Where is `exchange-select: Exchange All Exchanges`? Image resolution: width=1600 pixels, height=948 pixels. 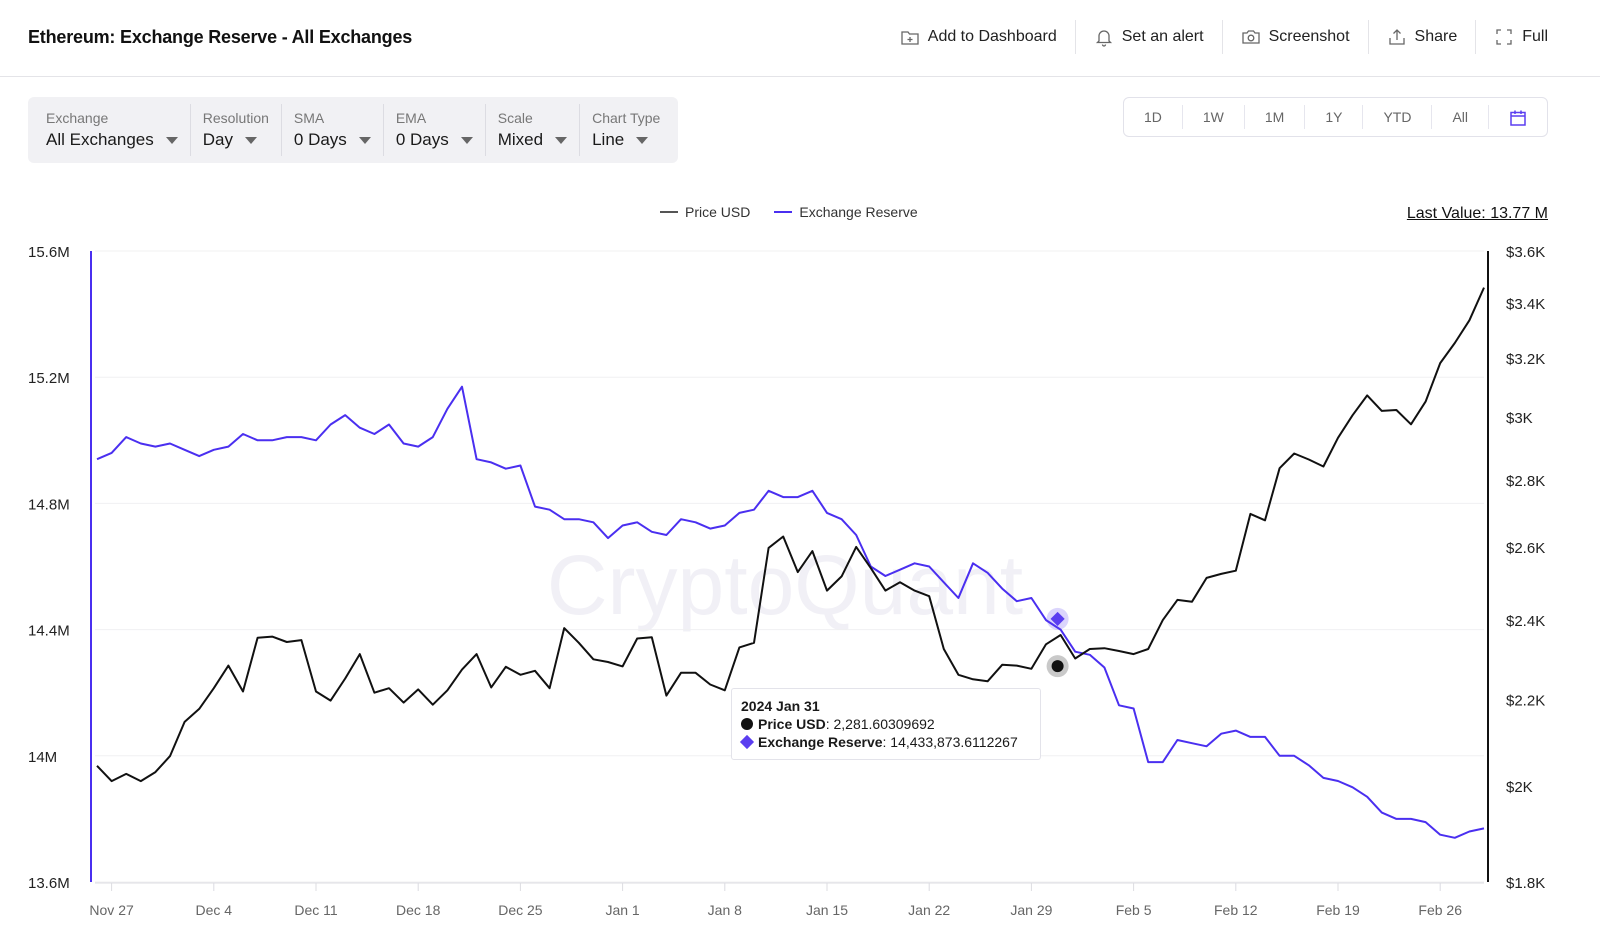
exchange-select: Exchange All Exchanges is located at coordinates (112, 130).